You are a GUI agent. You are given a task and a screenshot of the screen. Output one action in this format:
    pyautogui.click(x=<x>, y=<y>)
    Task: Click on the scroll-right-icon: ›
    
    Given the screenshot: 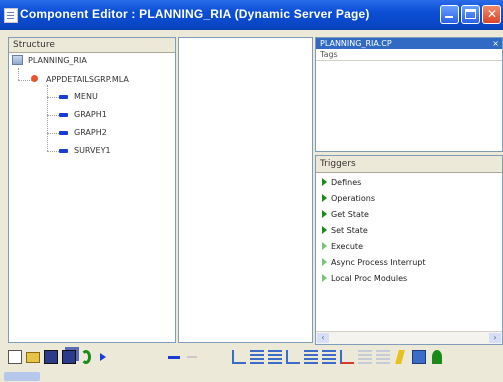 What is the action you would take?
    pyautogui.click(x=495, y=338)
    